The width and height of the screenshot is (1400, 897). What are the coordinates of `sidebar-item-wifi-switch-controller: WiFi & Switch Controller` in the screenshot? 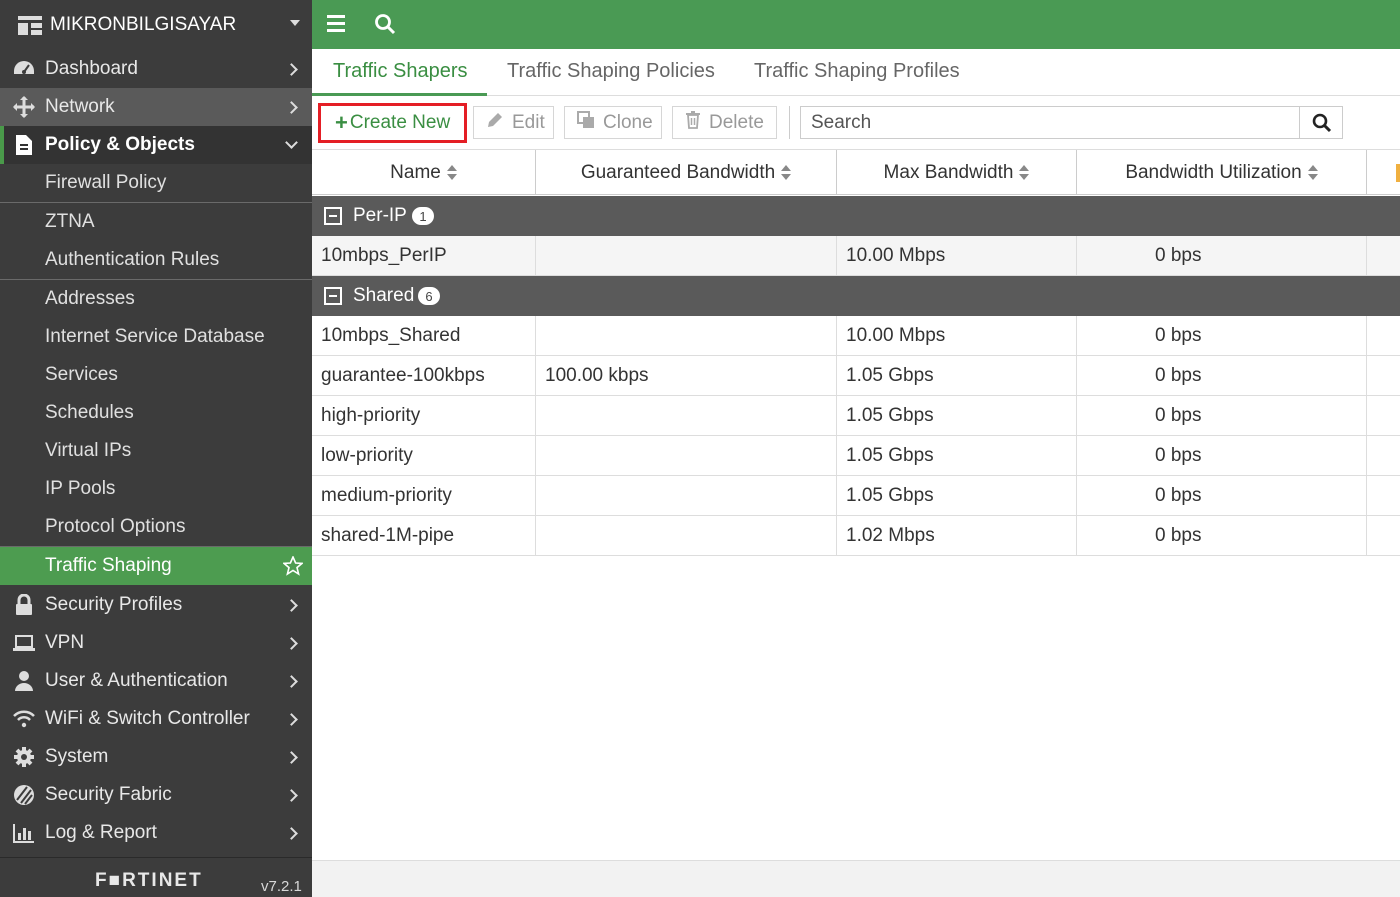 It's located at (156, 719).